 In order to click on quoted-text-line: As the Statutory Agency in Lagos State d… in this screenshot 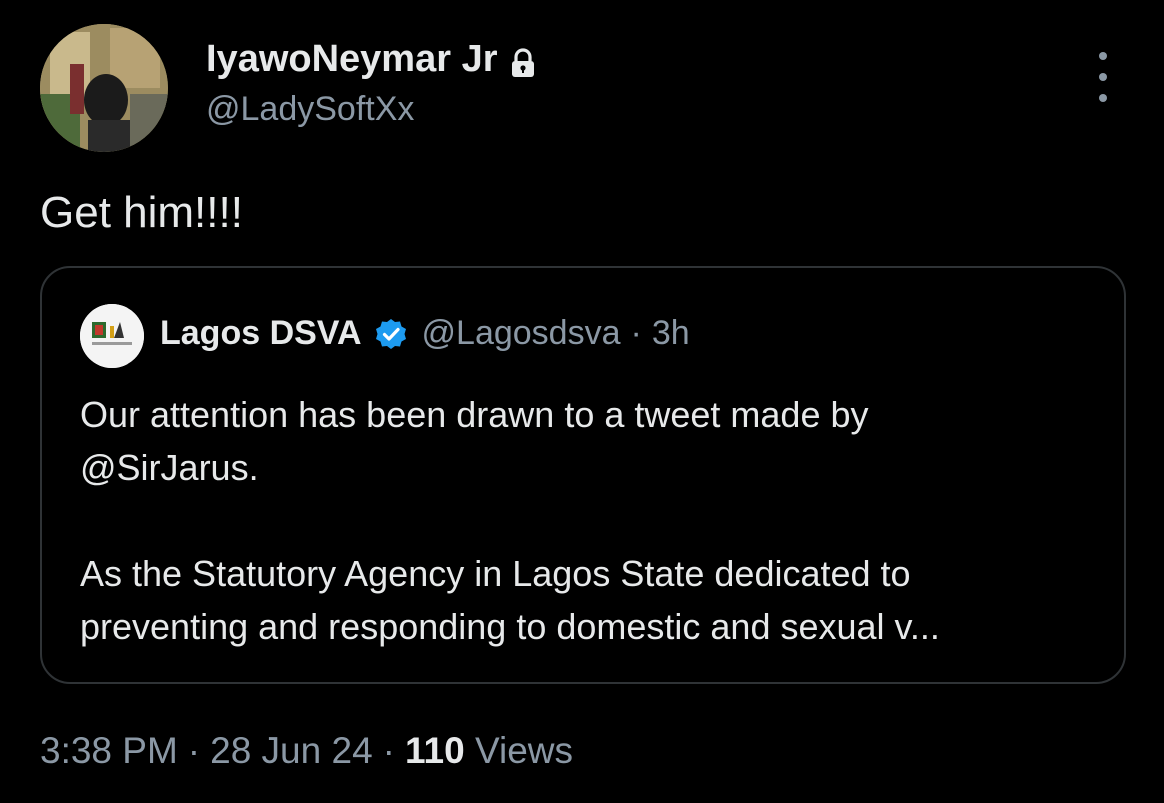, I will do `click(495, 573)`.